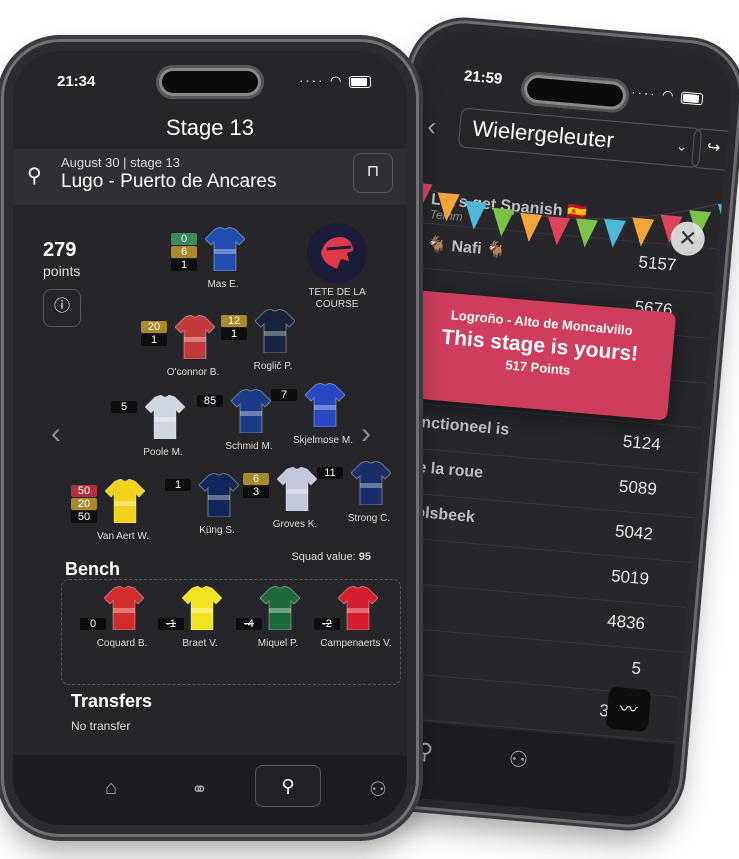  Describe the element at coordinates (431, 127) in the screenshot. I see `back-chevron-icon: ‹` at that location.